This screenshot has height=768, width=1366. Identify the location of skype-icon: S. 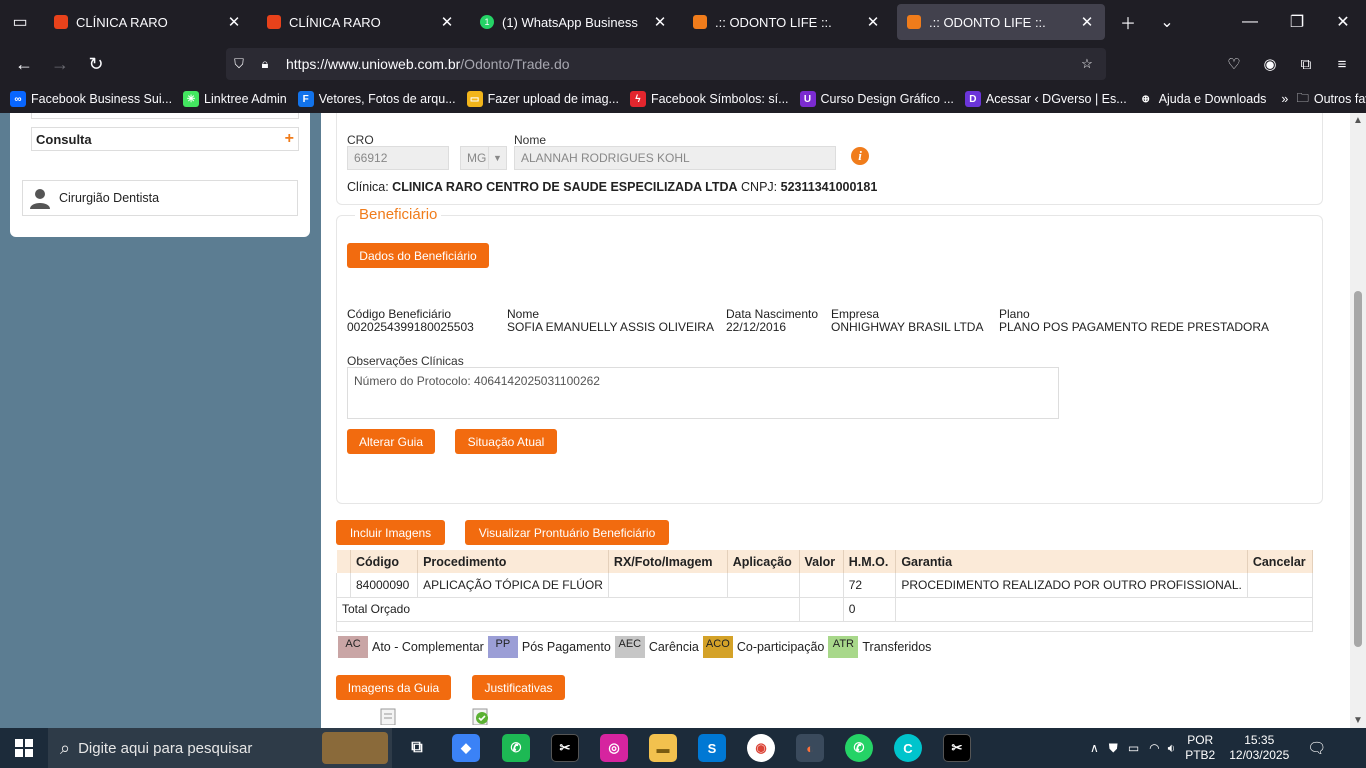
(712, 748).